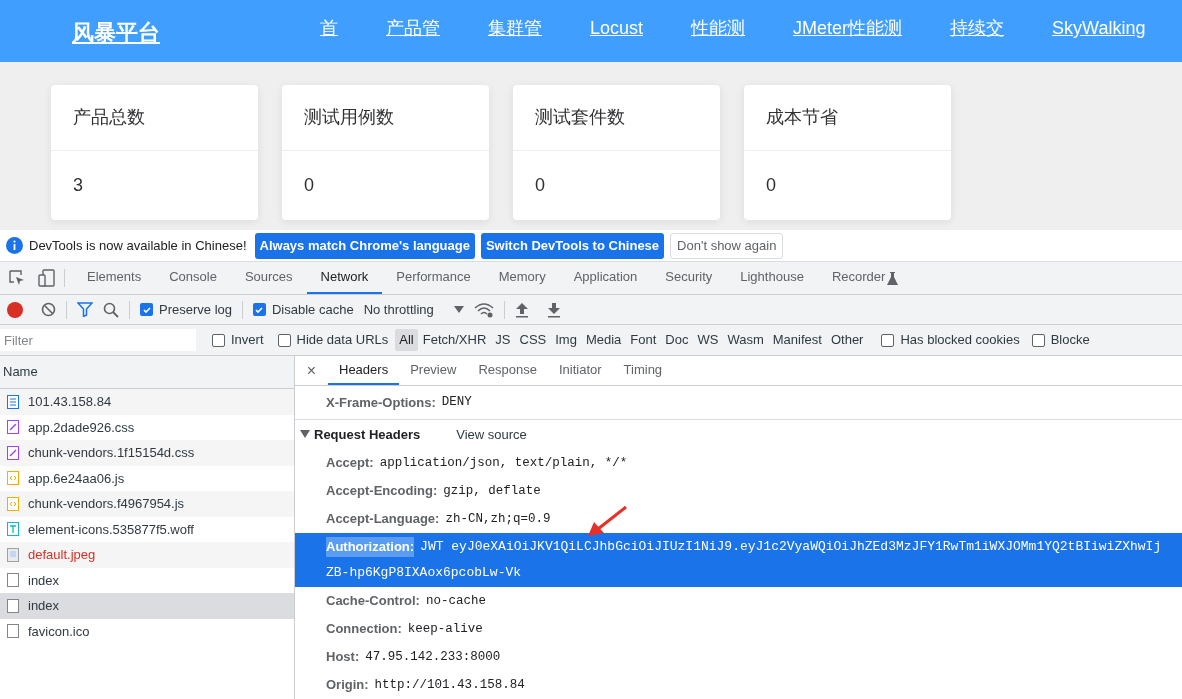  I want to click on search-icon, so click(111, 309).